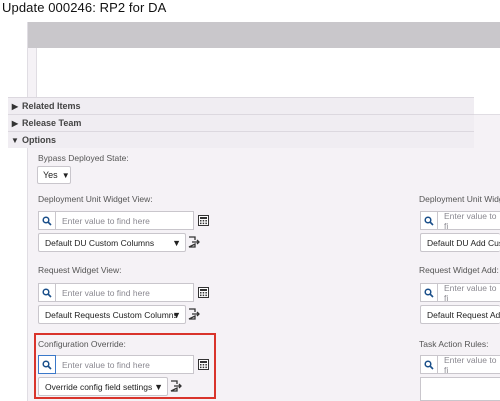 This screenshot has width=500, height=401. Describe the element at coordinates (454, 344) in the screenshot. I see `task-action-rules-label: Task Action Rules:` at that location.